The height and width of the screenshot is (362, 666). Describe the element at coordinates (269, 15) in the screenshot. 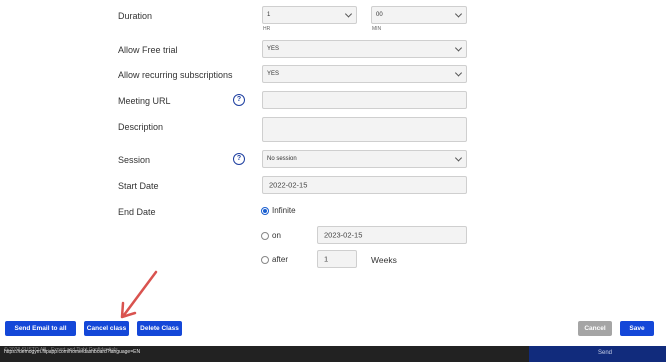

I see `duration-hours-value: 1` at that location.